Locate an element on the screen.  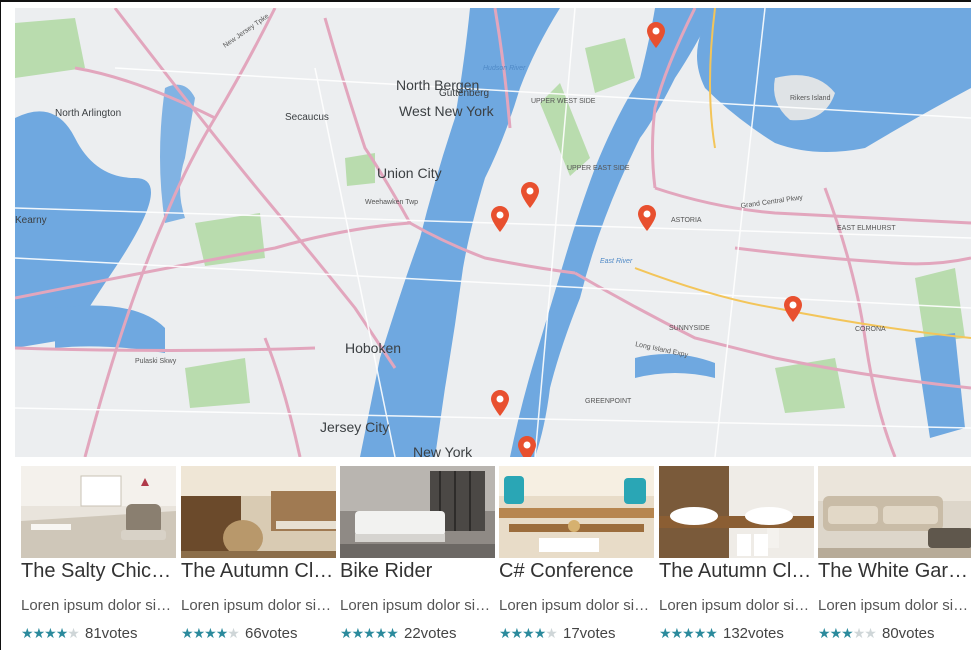
map-label: Hudson River is located at coordinates (504, 68).